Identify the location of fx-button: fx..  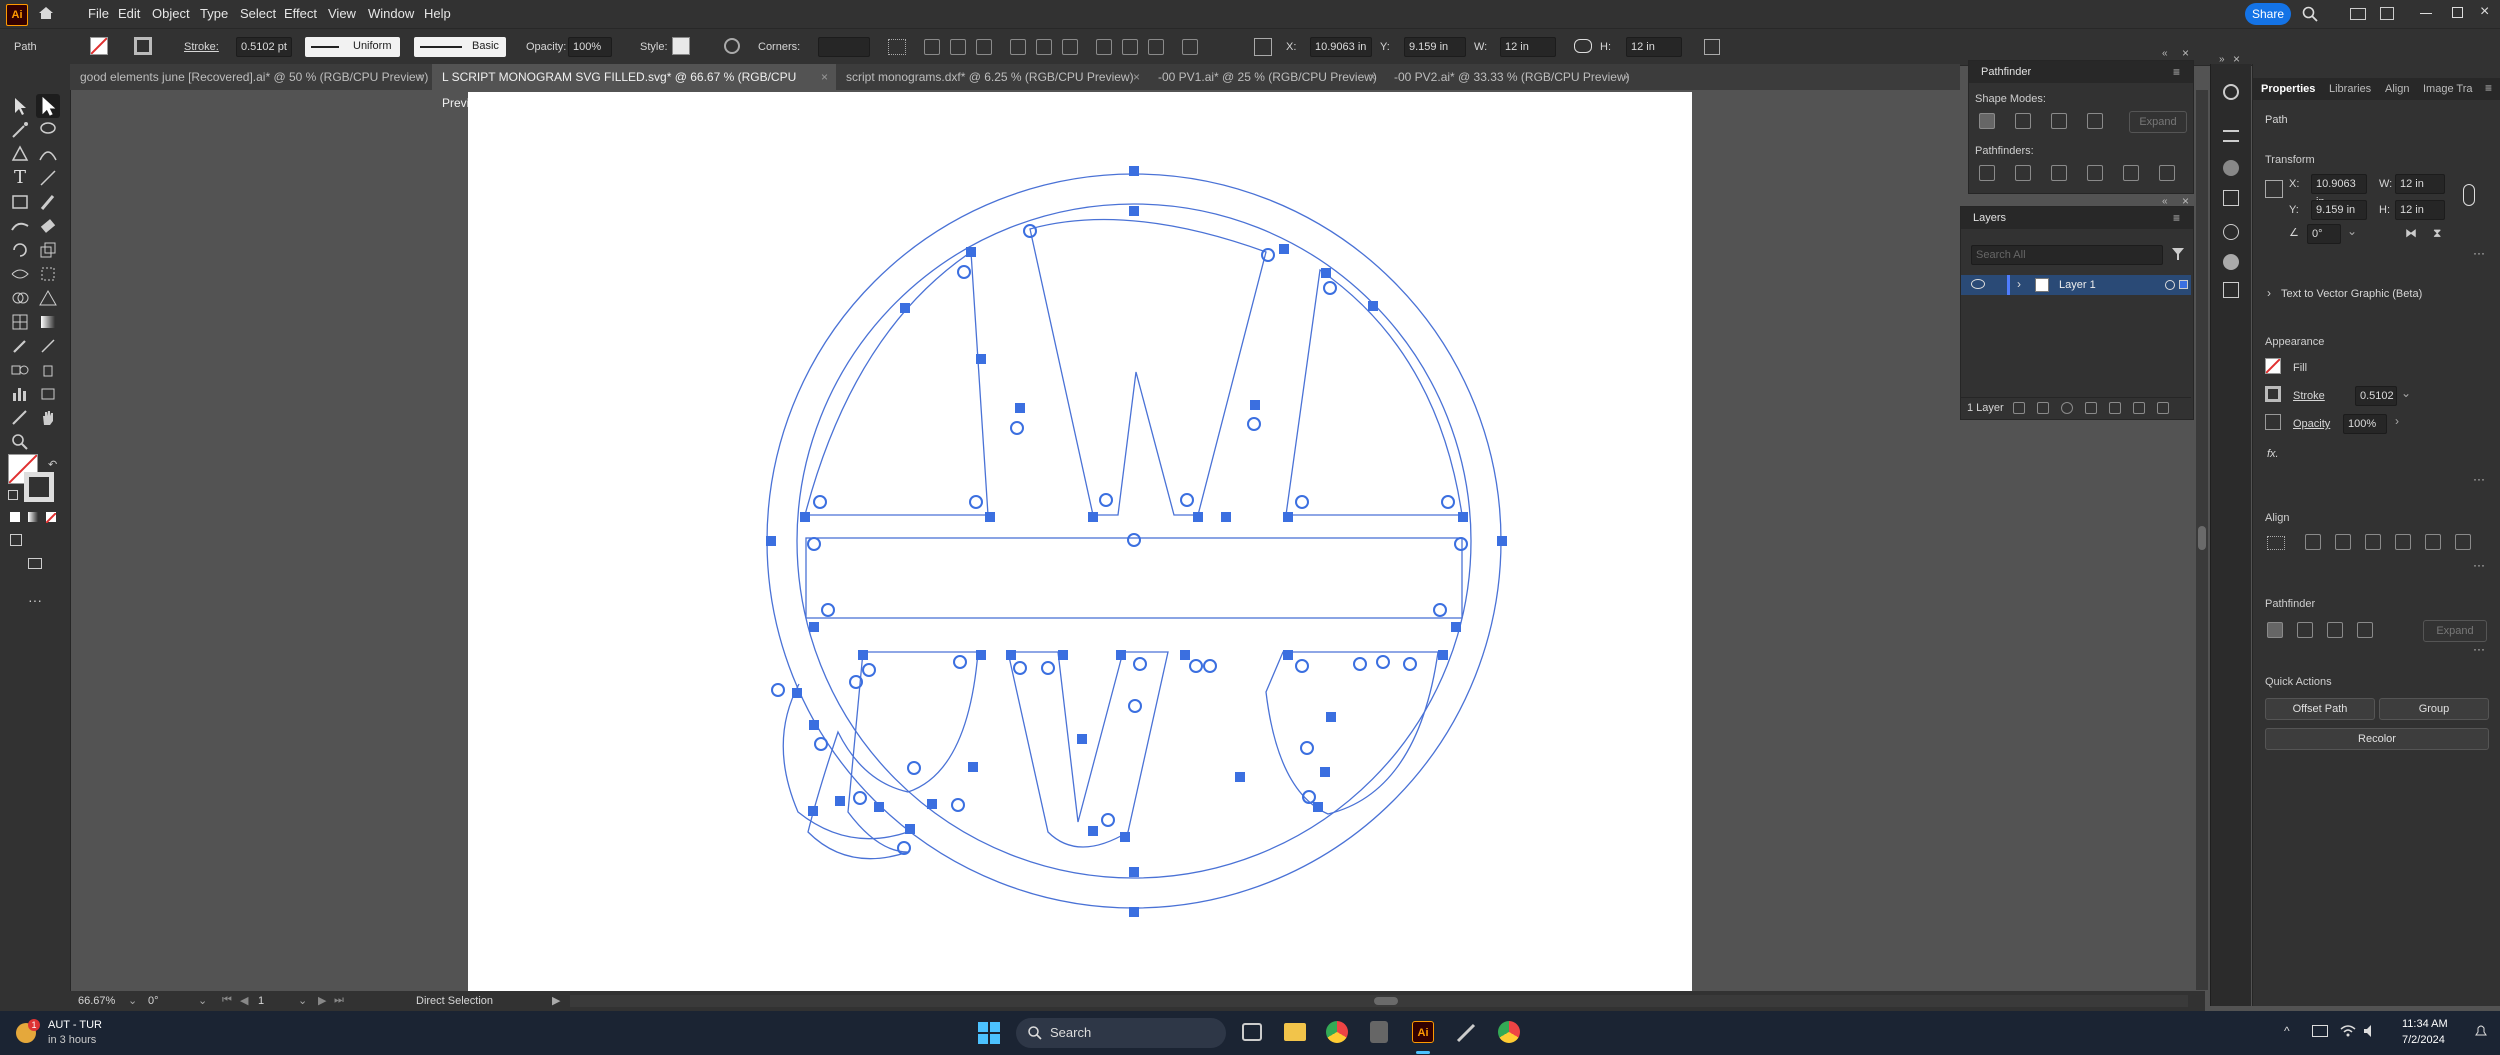
(2273, 454).